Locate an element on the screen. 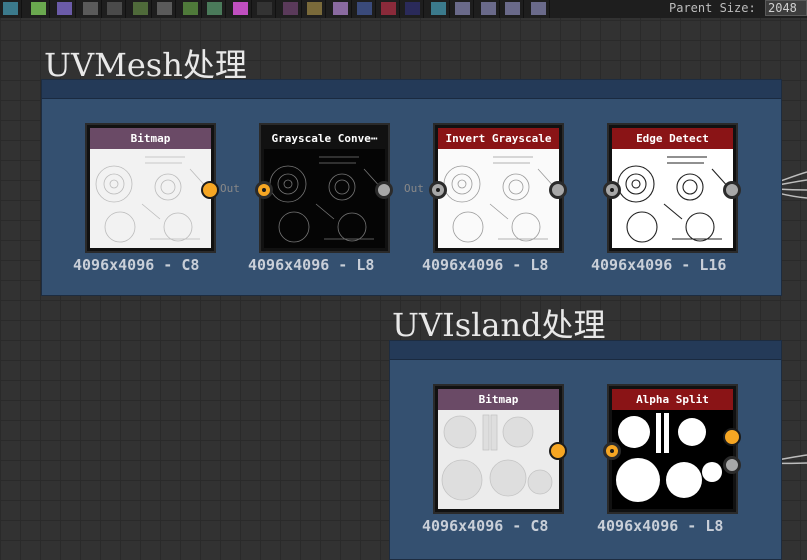 Image resolution: width=807 pixels, height=560 pixels. output-port-rgb is located at coordinates (732, 437).